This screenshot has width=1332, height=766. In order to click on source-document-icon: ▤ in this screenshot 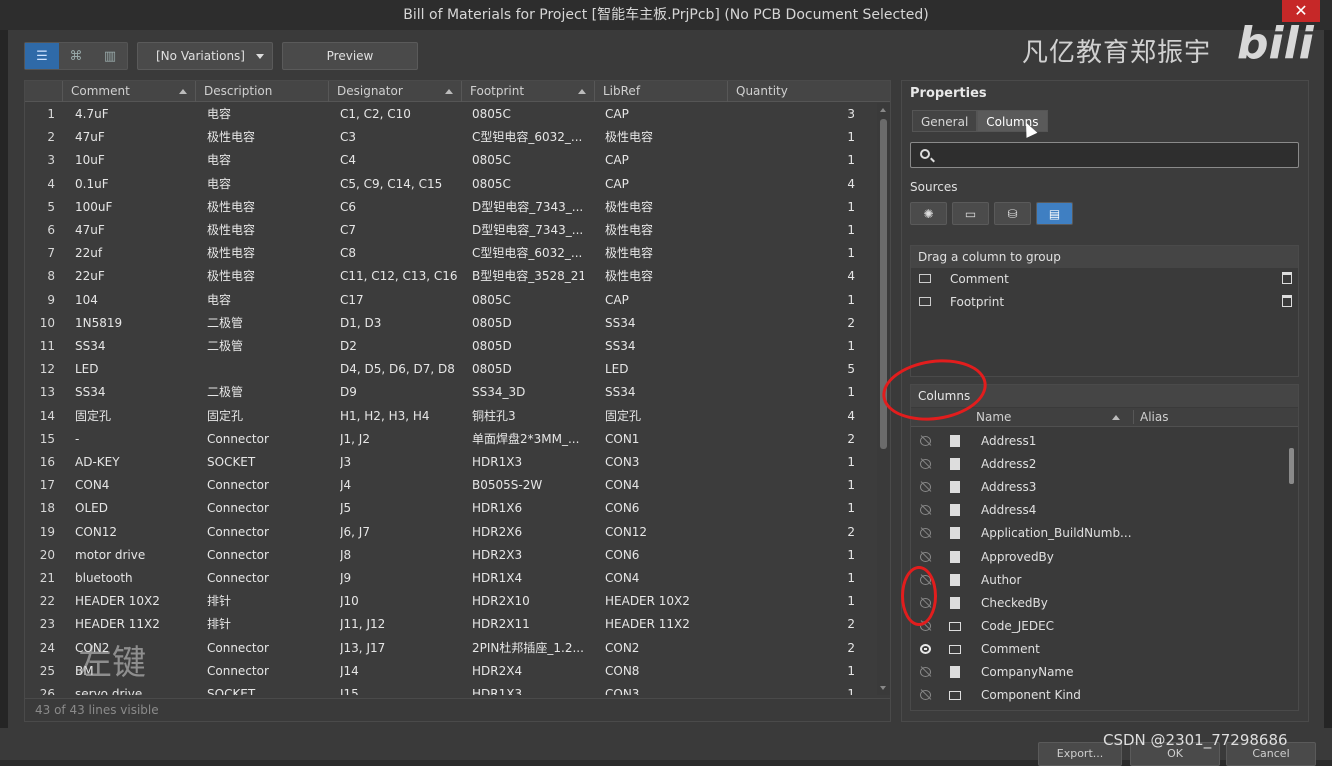, I will do `click(1054, 213)`.